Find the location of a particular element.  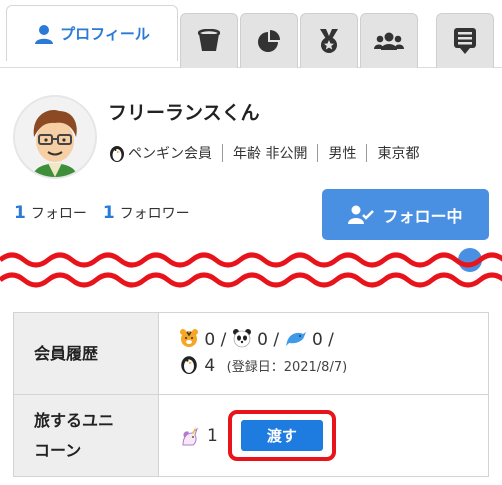

follow-stats: 1 フォロー 1 フォロワー is located at coordinates (102, 213).